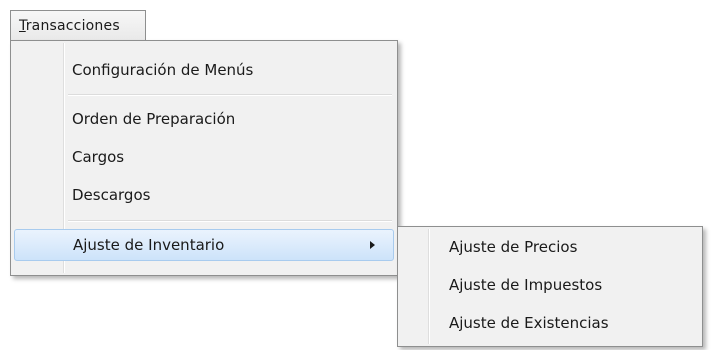 This screenshot has height=350, width=721. Describe the element at coordinates (163, 70) in the screenshot. I see `menu-item-label: Configuración de Menús` at that location.